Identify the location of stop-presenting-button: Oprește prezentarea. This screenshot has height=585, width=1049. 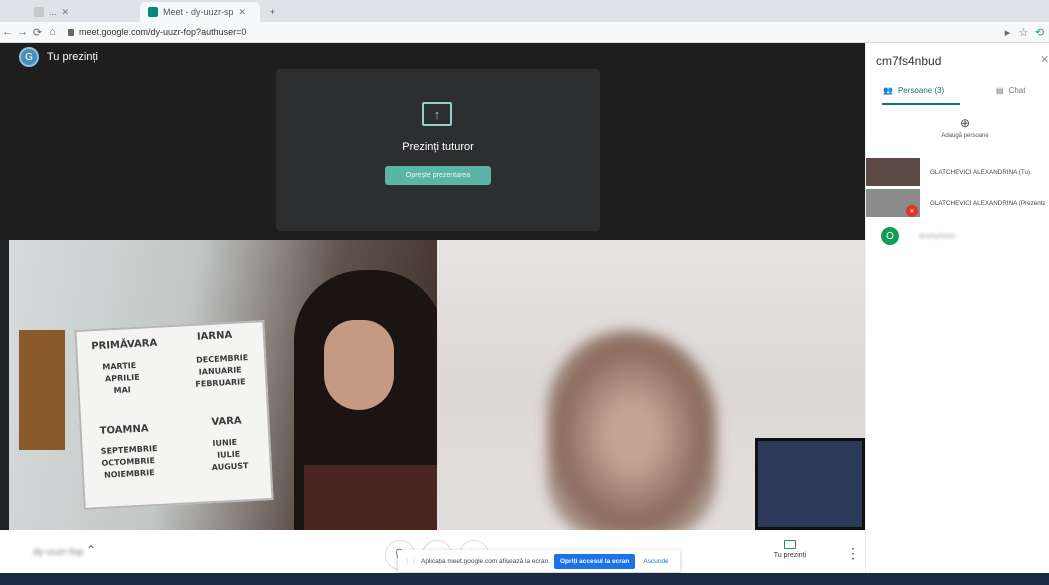
(438, 175).